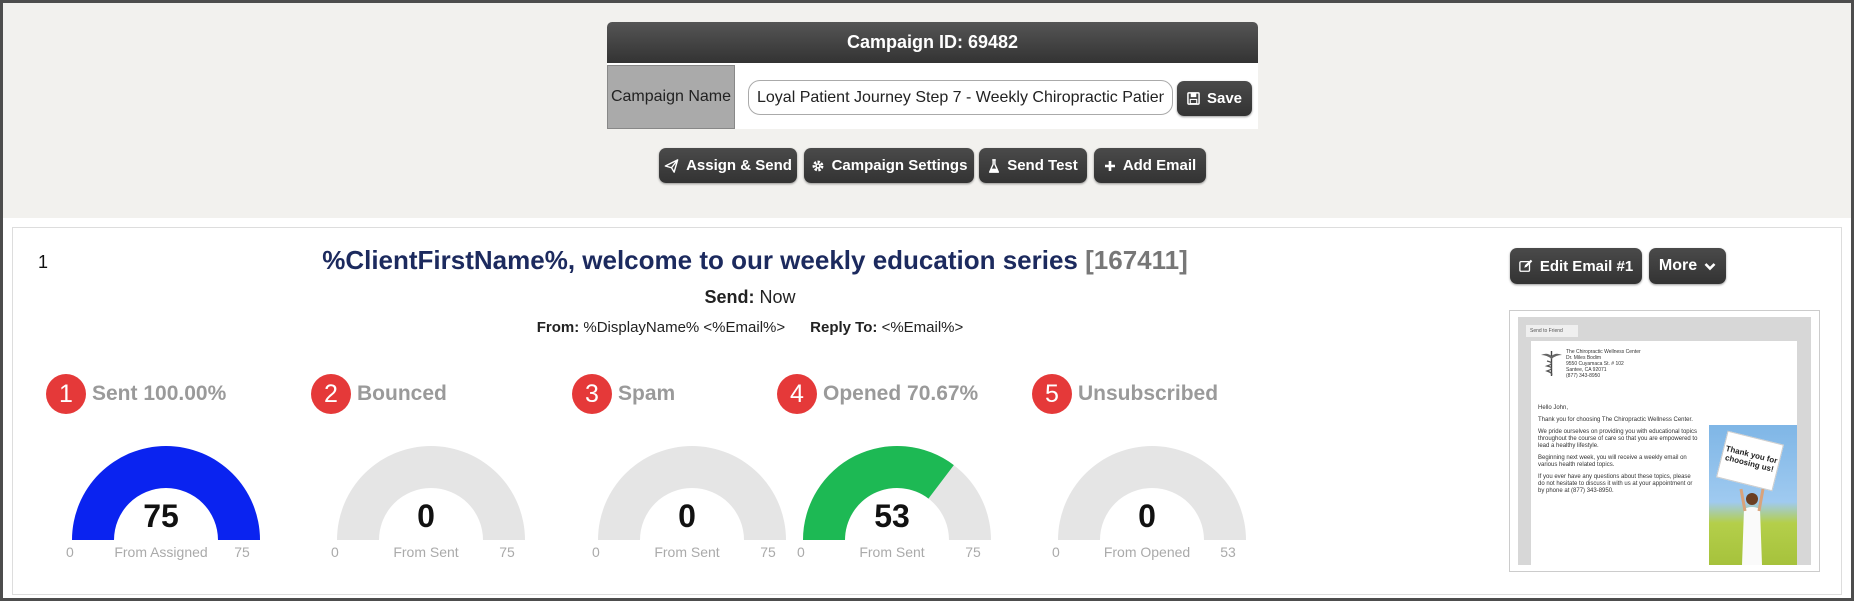  I want to click on more-label: More, so click(1678, 265).